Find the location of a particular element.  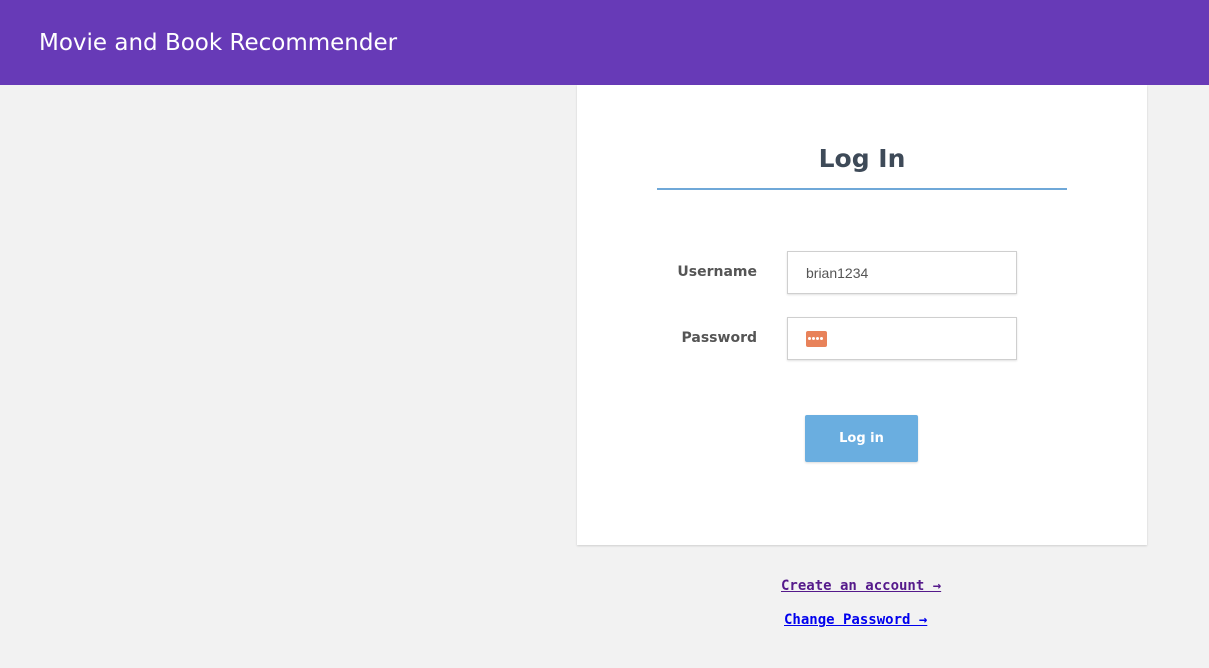

username-input: brian1234 is located at coordinates (902, 272).